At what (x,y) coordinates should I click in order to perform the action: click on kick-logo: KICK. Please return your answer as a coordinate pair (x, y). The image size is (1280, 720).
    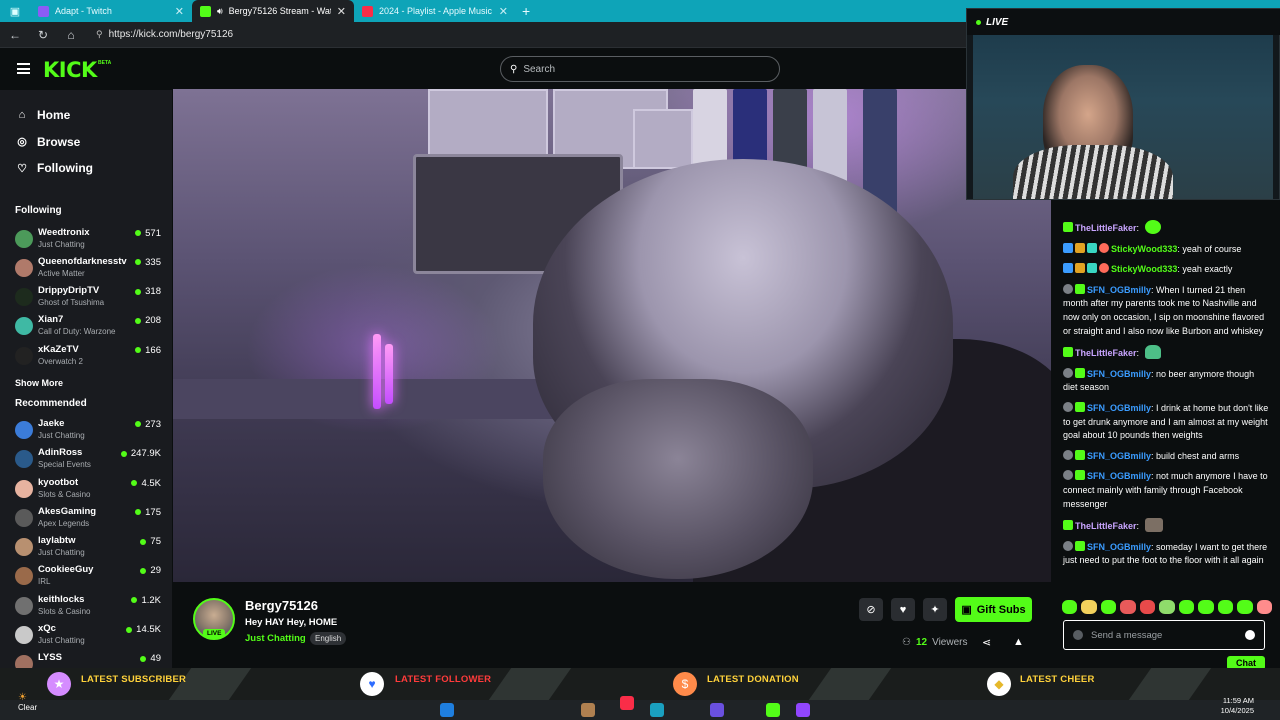
    Looking at the image, I should click on (70, 70).